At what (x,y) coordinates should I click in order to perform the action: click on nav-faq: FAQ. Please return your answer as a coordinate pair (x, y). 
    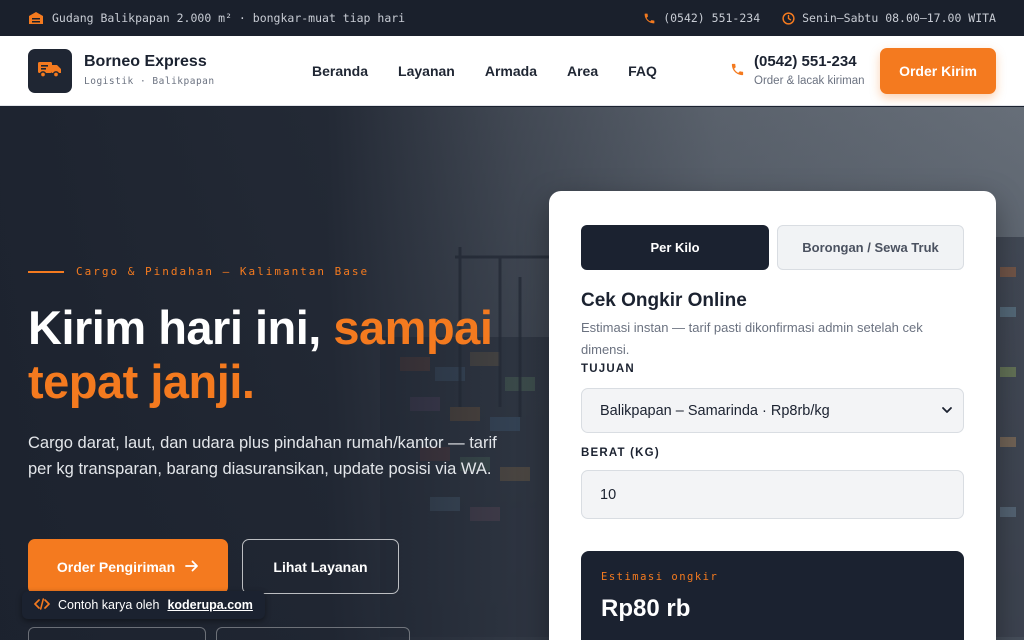
    Looking at the image, I should click on (642, 71).